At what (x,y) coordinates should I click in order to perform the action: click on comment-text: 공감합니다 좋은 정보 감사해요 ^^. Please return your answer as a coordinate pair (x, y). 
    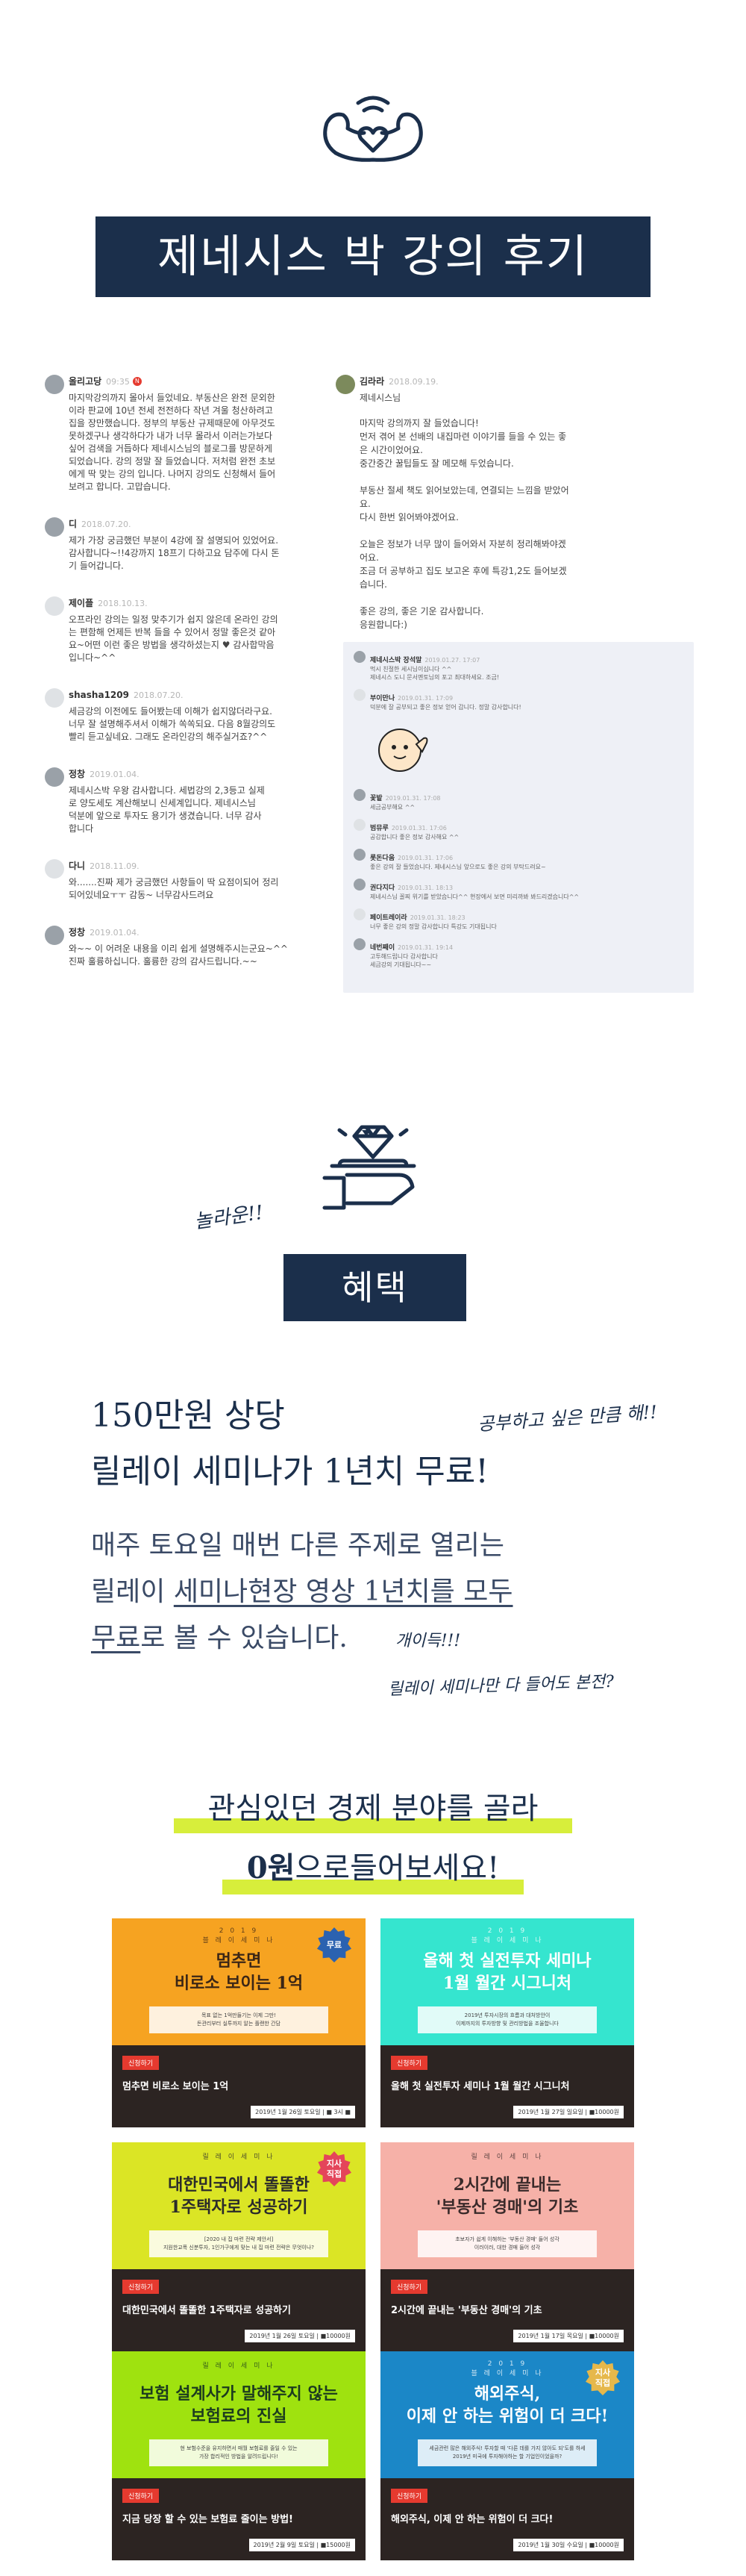
    Looking at the image, I should click on (415, 837).